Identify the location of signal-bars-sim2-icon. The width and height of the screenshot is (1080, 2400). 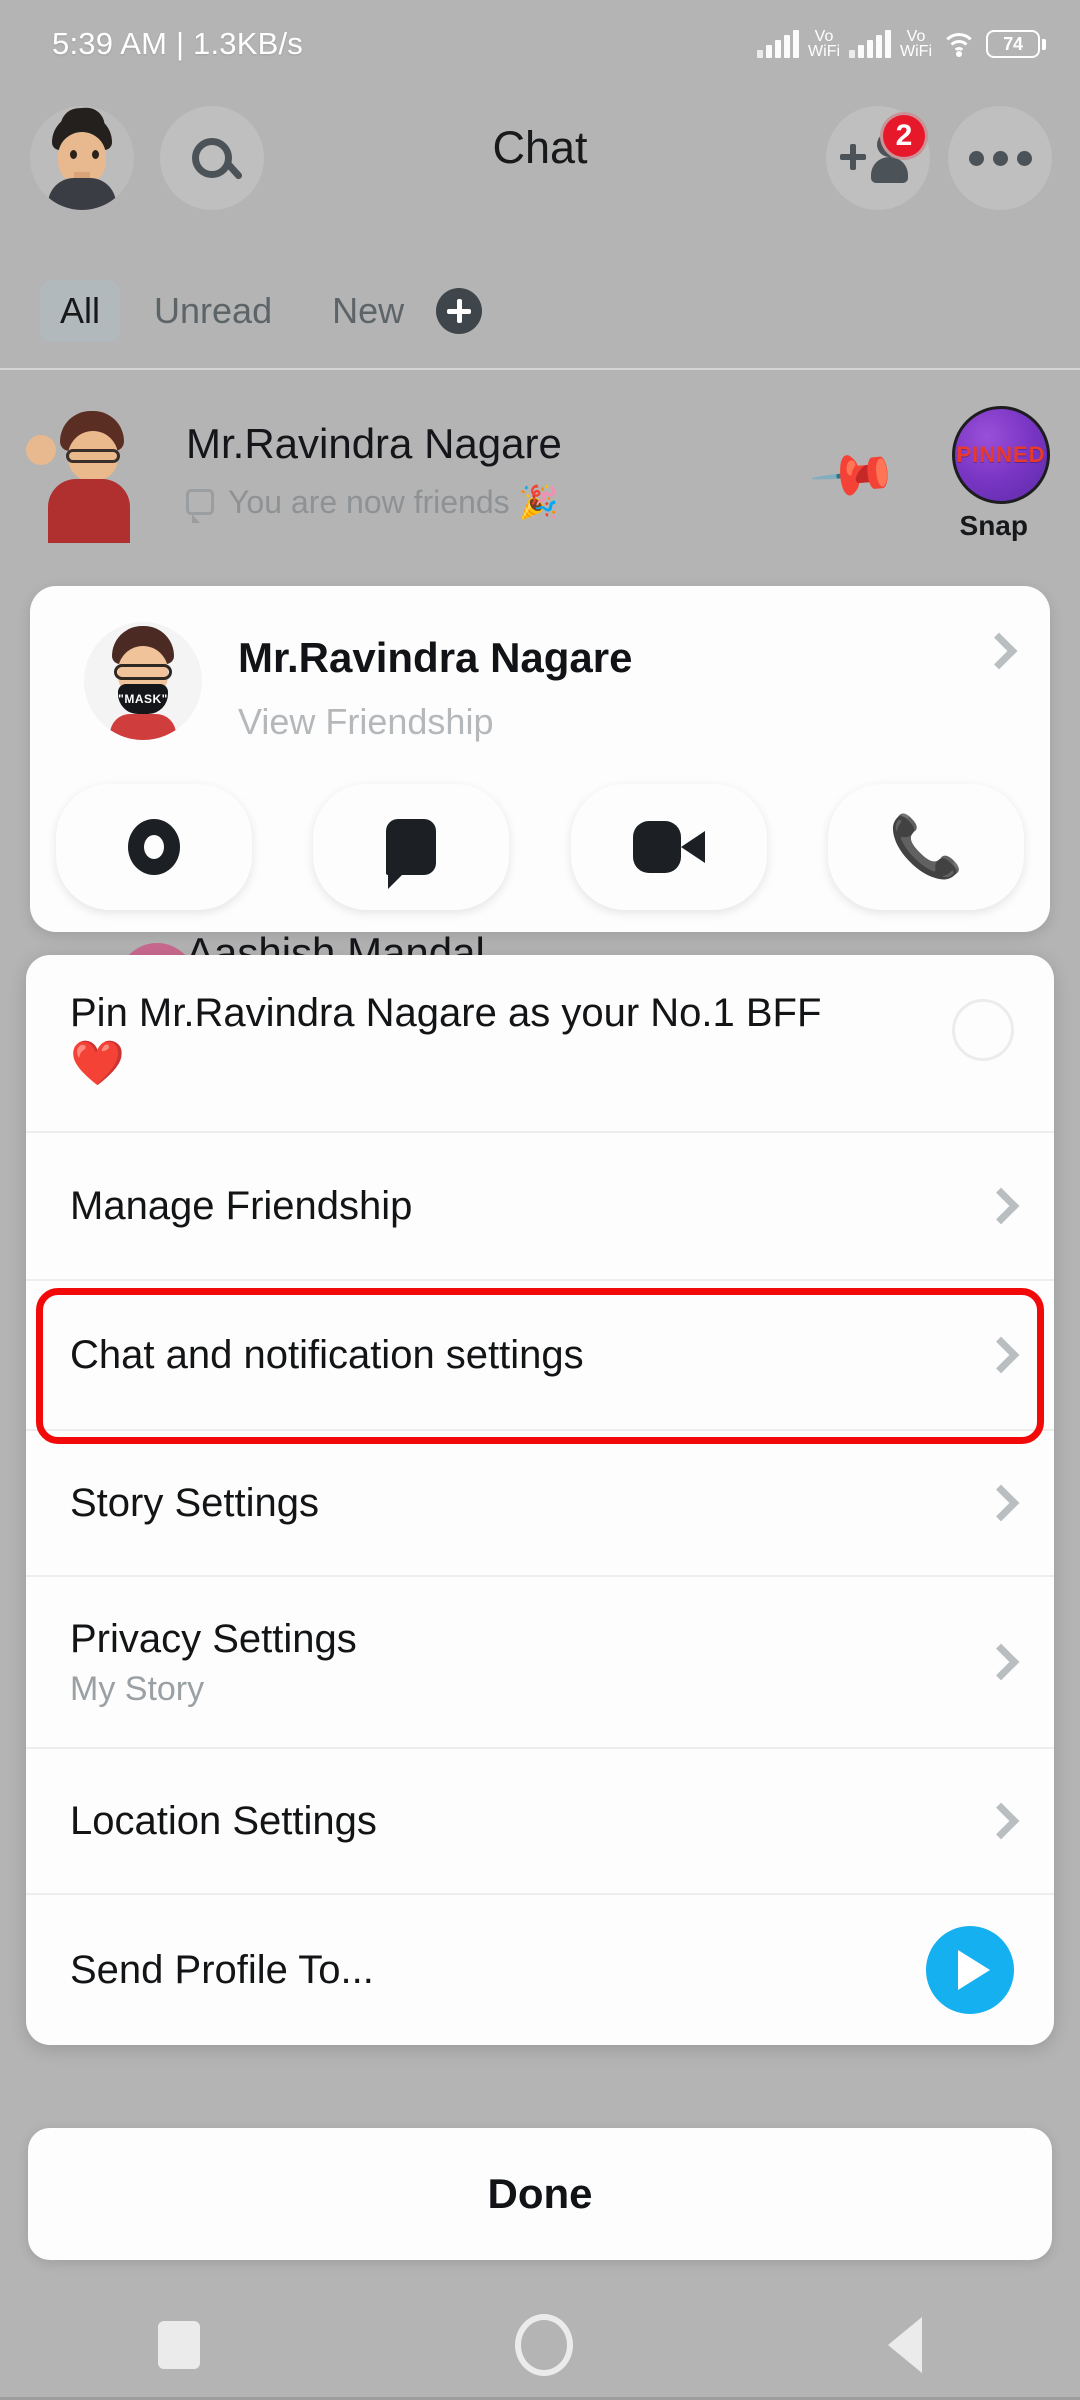
(870, 43).